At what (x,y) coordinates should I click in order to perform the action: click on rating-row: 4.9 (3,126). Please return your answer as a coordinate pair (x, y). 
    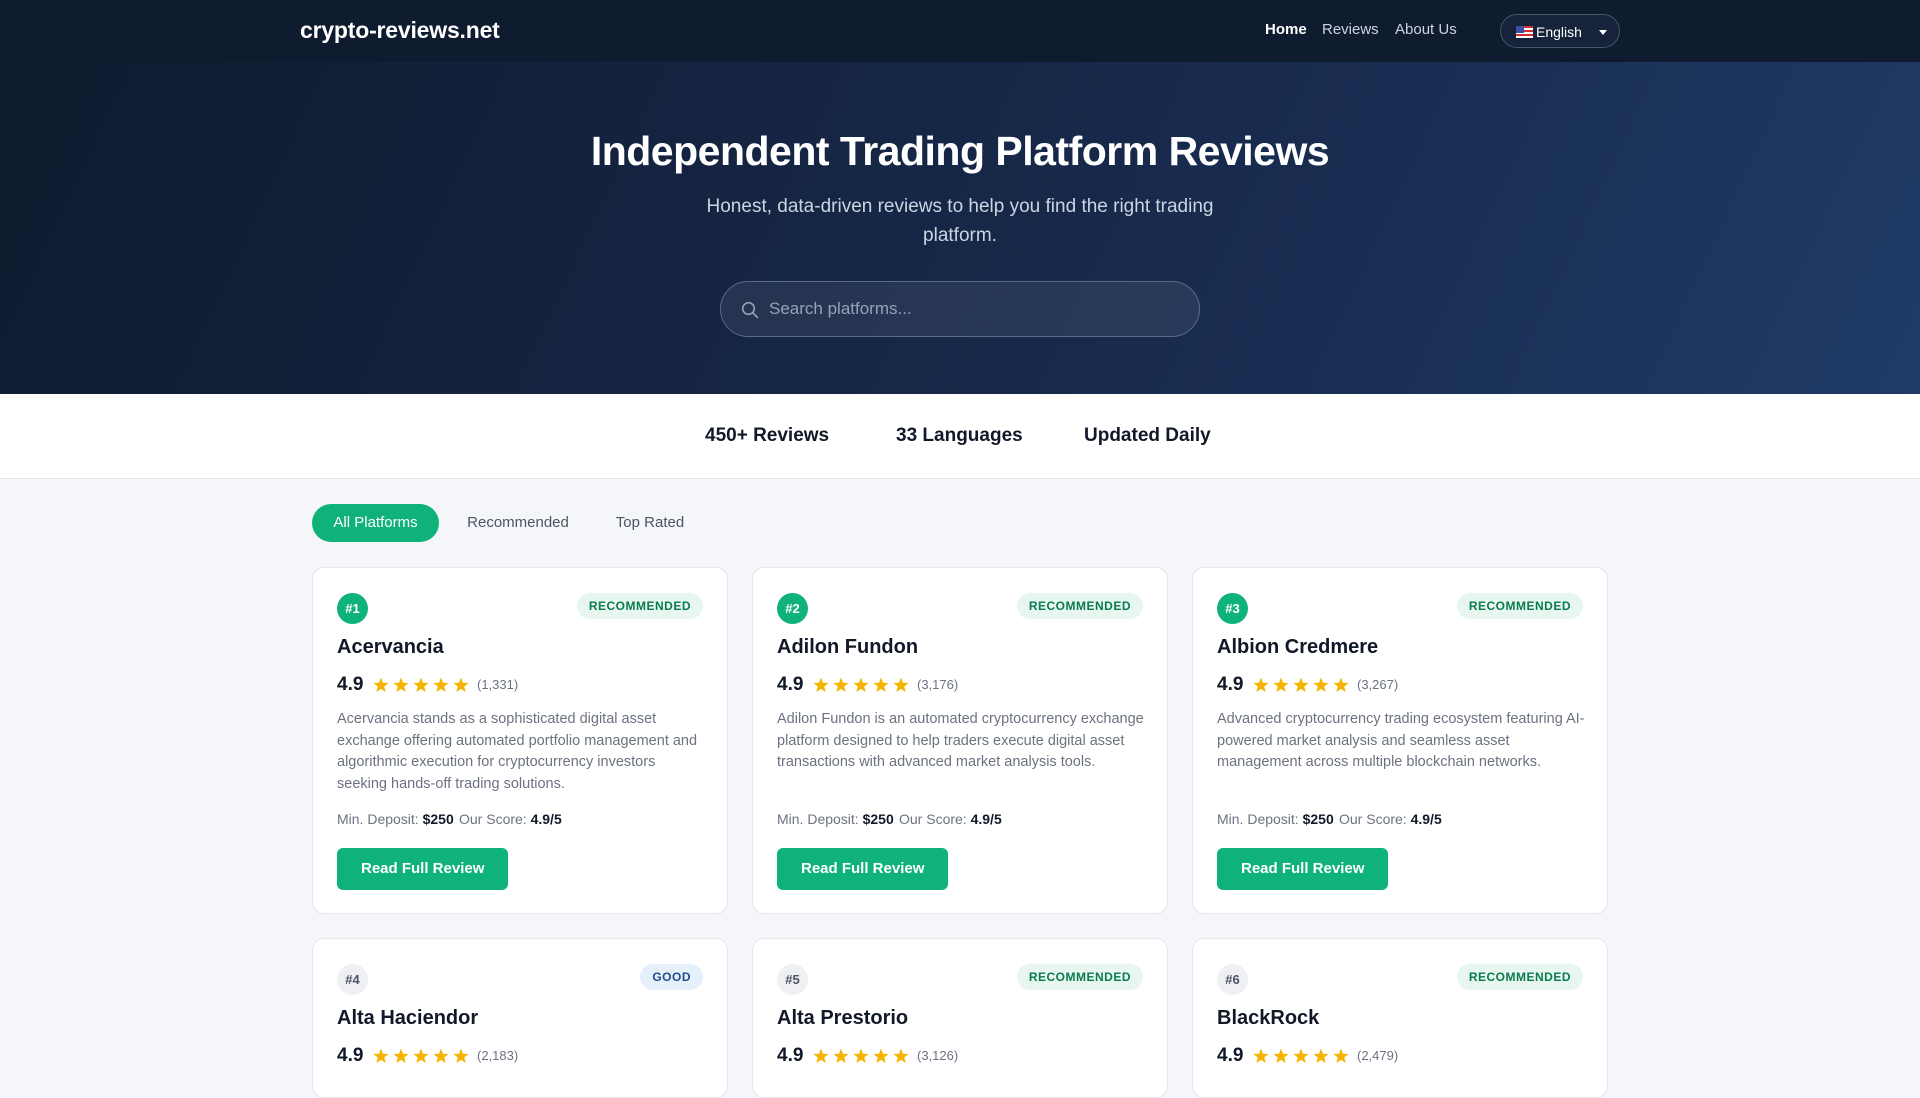
    Looking at the image, I should click on (867, 1056).